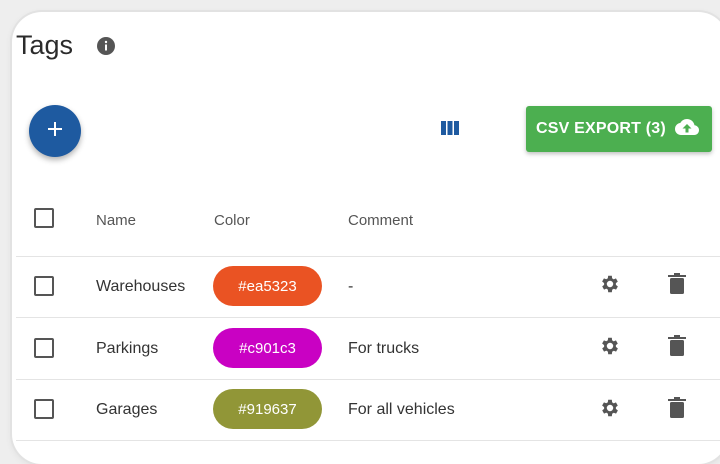 Image resolution: width=720 pixels, height=464 pixels. I want to click on page-title: Tags, so click(45, 45).